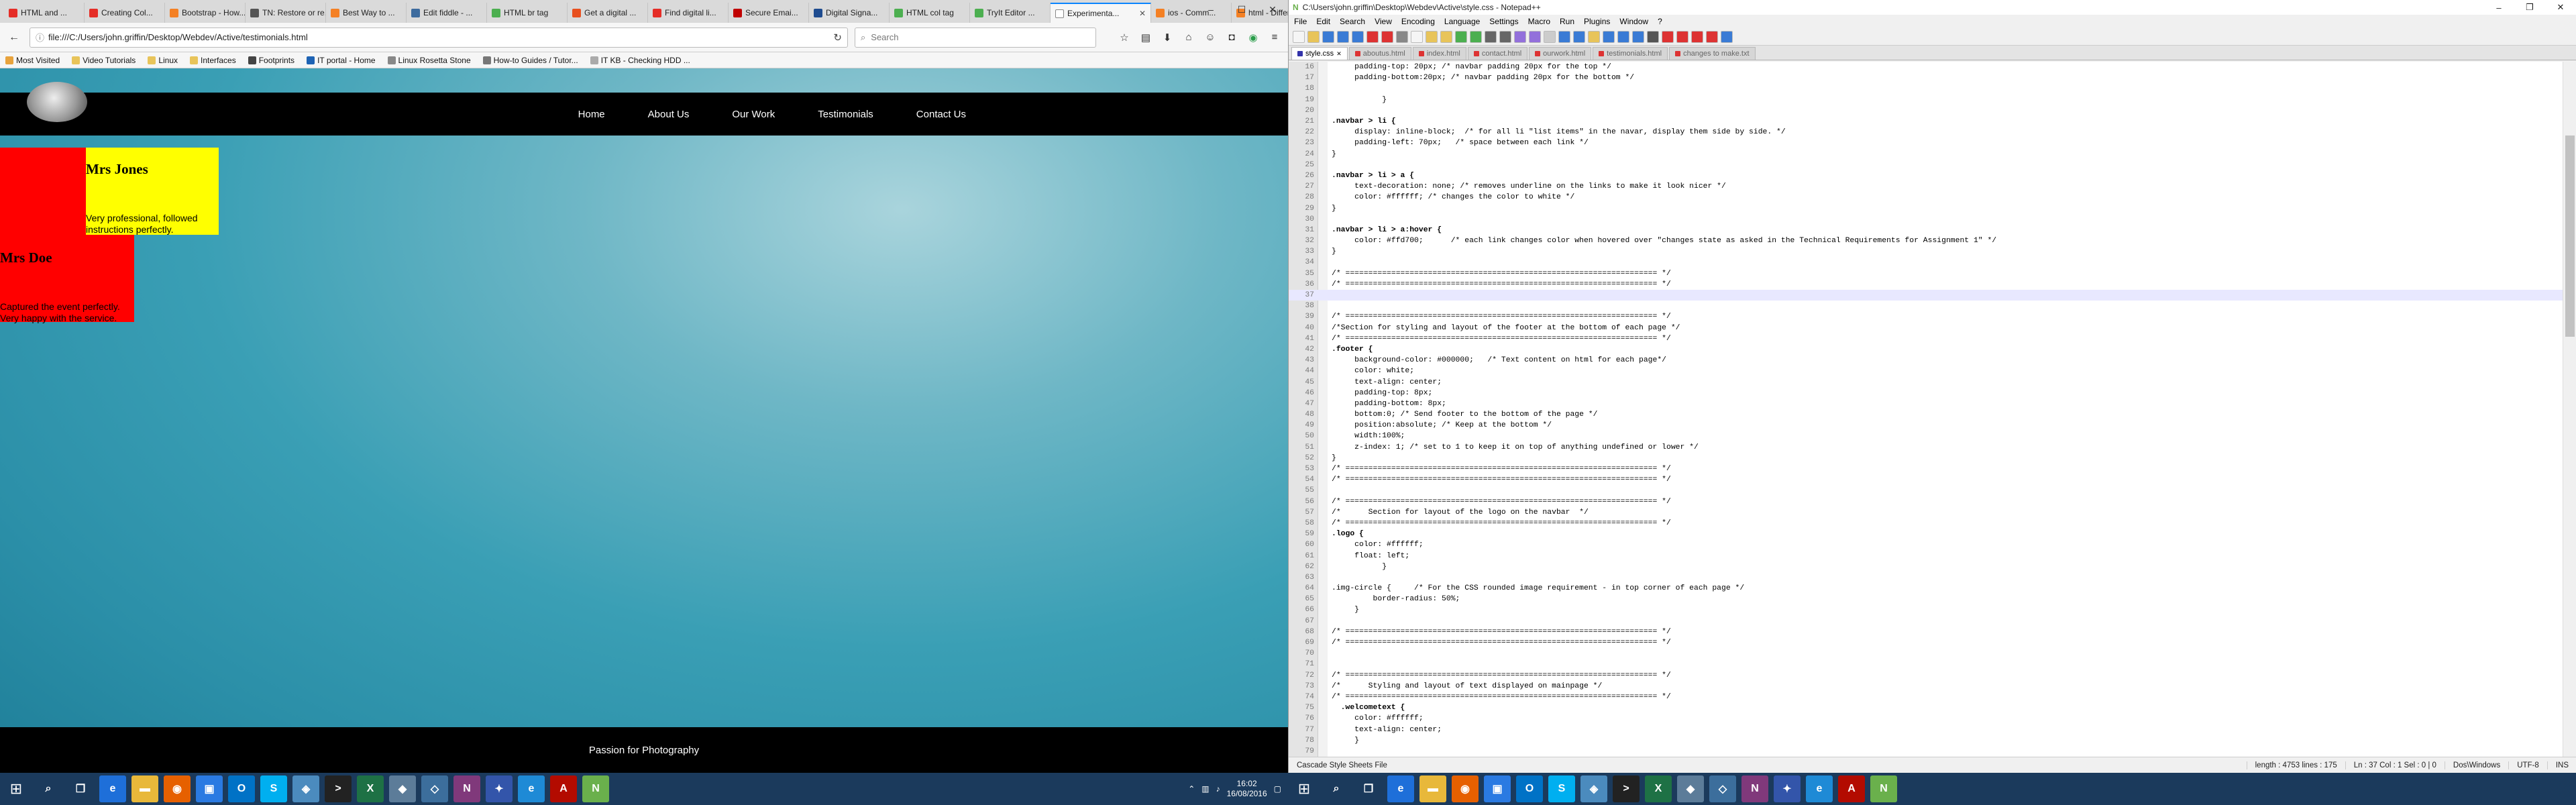 The image size is (2576, 805). Describe the element at coordinates (2570, 236) in the screenshot. I see `scrollbar-thumb` at that location.